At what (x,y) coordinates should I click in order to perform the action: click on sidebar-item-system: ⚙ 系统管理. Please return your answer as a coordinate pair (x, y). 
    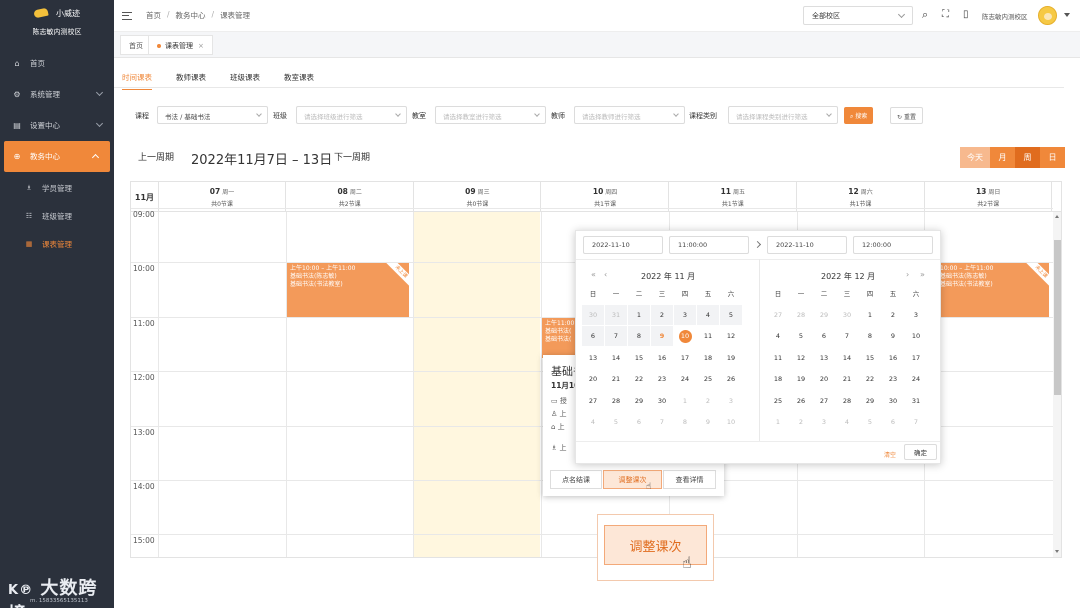
    Looking at the image, I should click on (57, 94).